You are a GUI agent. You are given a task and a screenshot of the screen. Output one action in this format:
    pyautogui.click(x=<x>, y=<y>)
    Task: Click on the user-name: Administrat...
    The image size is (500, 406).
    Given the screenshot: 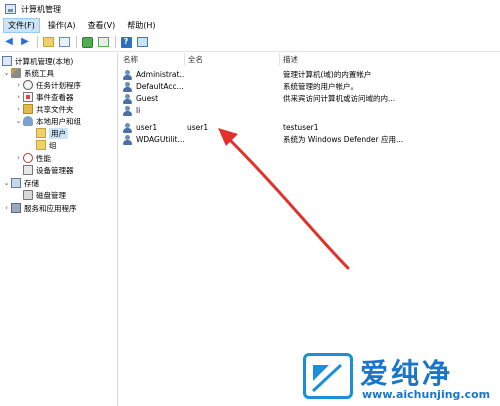 What is the action you would take?
    pyautogui.click(x=160, y=74)
    